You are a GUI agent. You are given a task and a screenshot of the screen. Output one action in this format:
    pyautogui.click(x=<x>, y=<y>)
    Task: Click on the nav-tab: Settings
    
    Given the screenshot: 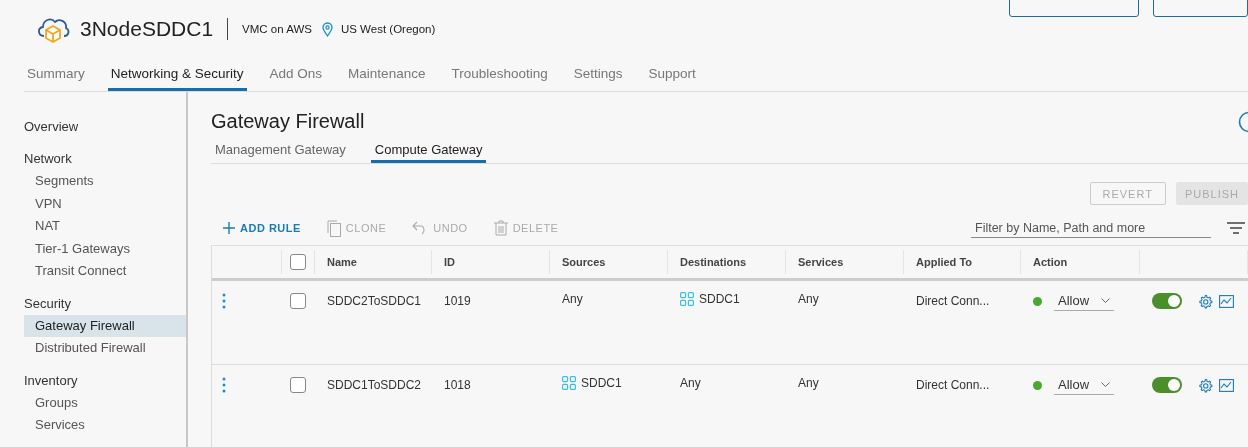 What is the action you would take?
    pyautogui.click(x=598, y=74)
    